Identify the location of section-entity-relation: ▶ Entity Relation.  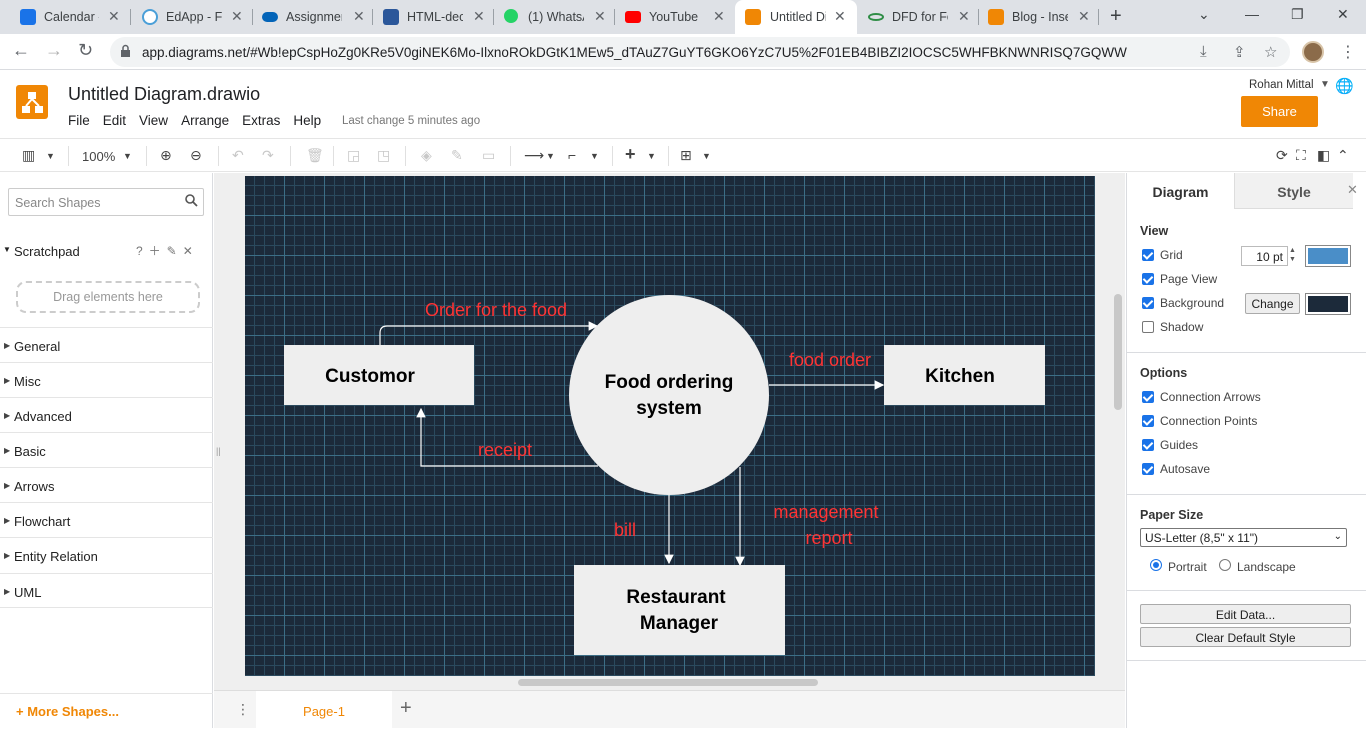
(106, 554).